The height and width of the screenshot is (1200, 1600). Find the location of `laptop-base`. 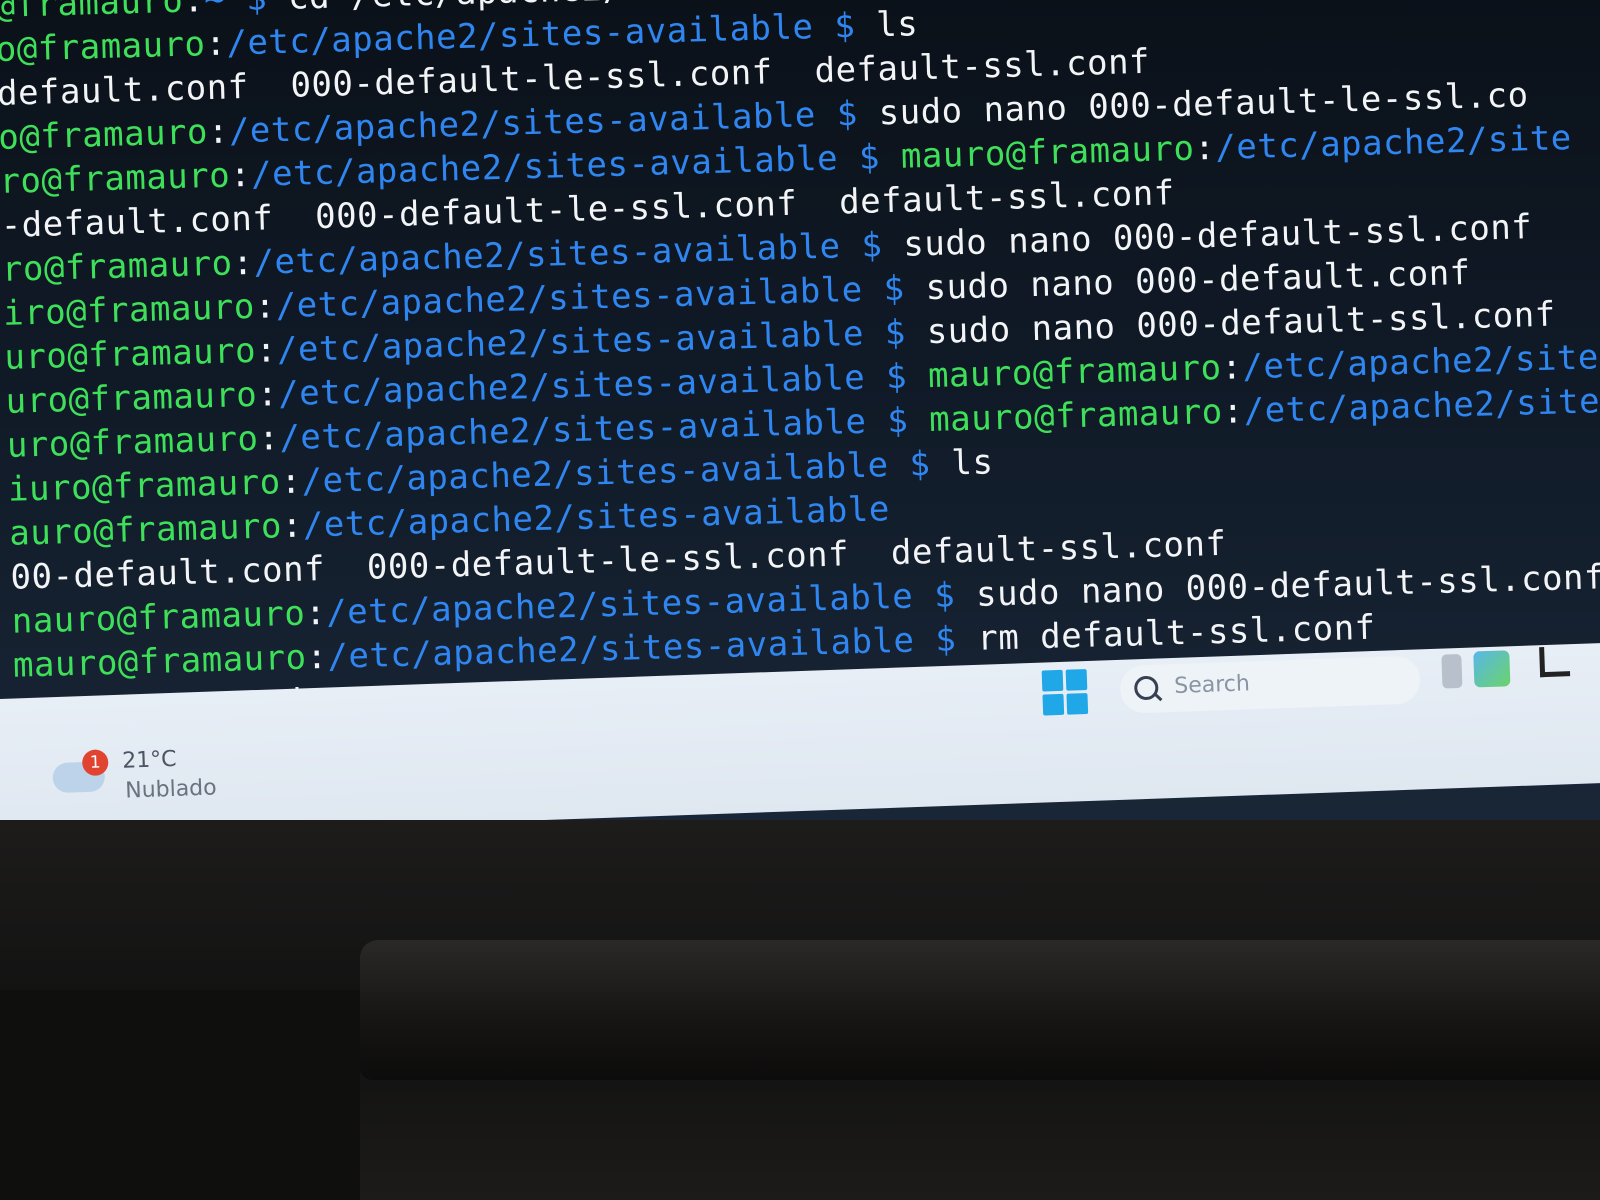

laptop-base is located at coordinates (180, 1095).